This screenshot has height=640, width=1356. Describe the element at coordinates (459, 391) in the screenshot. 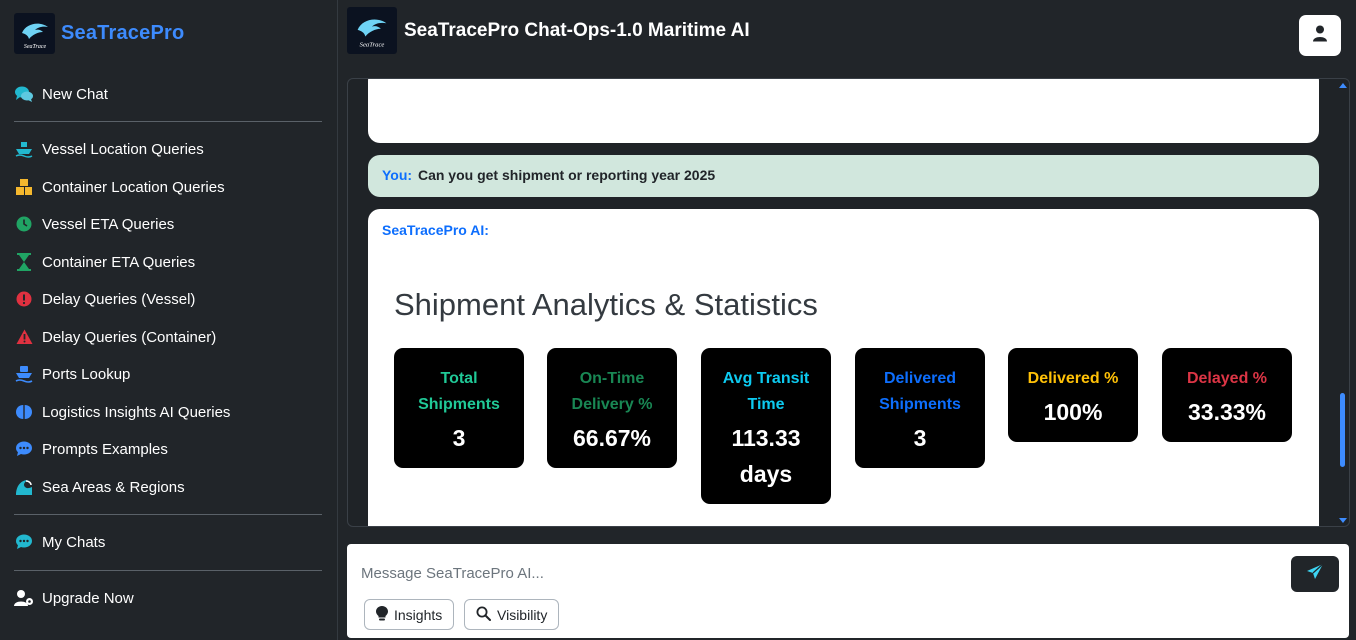

I see `stat-label: Total Shipments` at that location.